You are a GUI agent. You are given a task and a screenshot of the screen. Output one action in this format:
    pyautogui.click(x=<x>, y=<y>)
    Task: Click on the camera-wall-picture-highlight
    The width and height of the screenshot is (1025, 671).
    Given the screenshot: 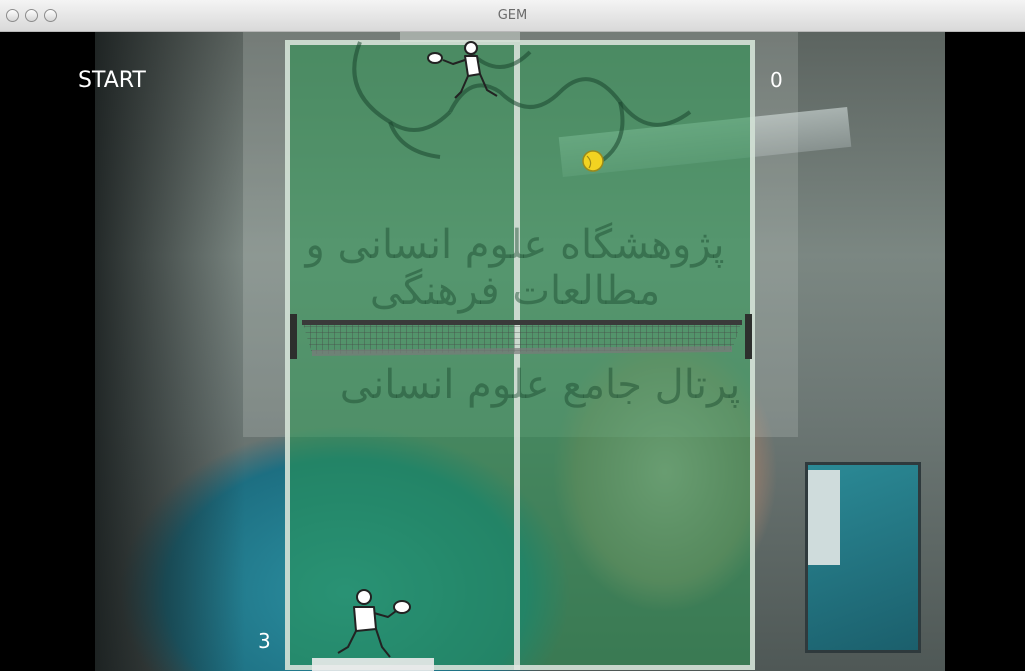 What is the action you would take?
    pyautogui.click(x=824, y=517)
    